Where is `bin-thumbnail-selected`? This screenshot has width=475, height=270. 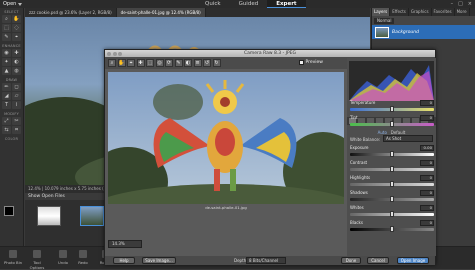
bin-thumbnail-selected is located at coordinates (92, 216).